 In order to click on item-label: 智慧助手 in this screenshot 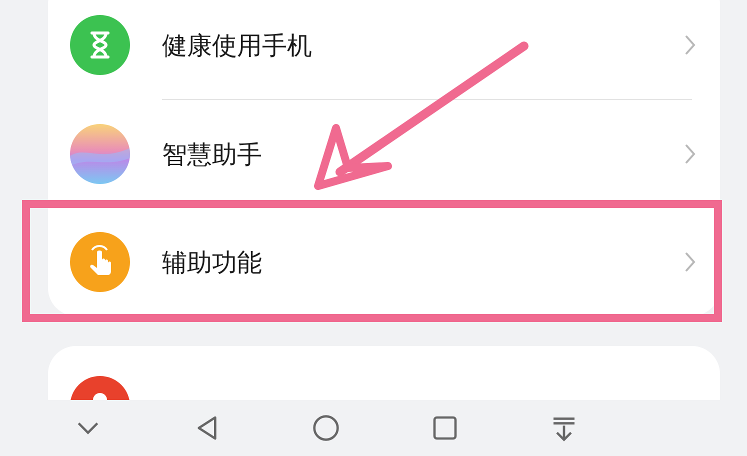, I will do `click(212, 154)`.